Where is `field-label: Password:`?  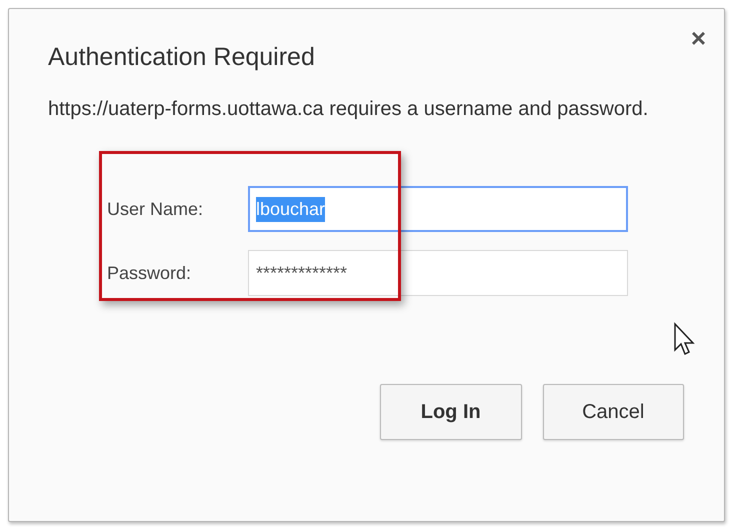 field-label: Password: is located at coordinates (149, 273).